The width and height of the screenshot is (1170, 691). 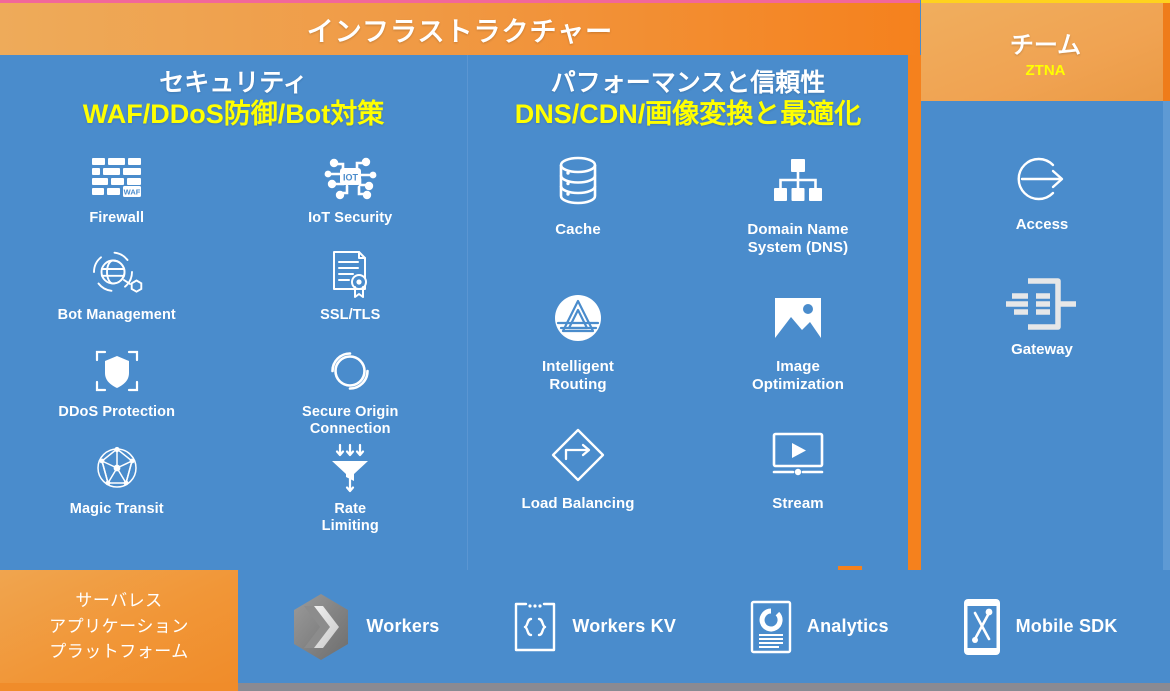 I want to click on team-header-right-edge, so click(x=1166, y=52).